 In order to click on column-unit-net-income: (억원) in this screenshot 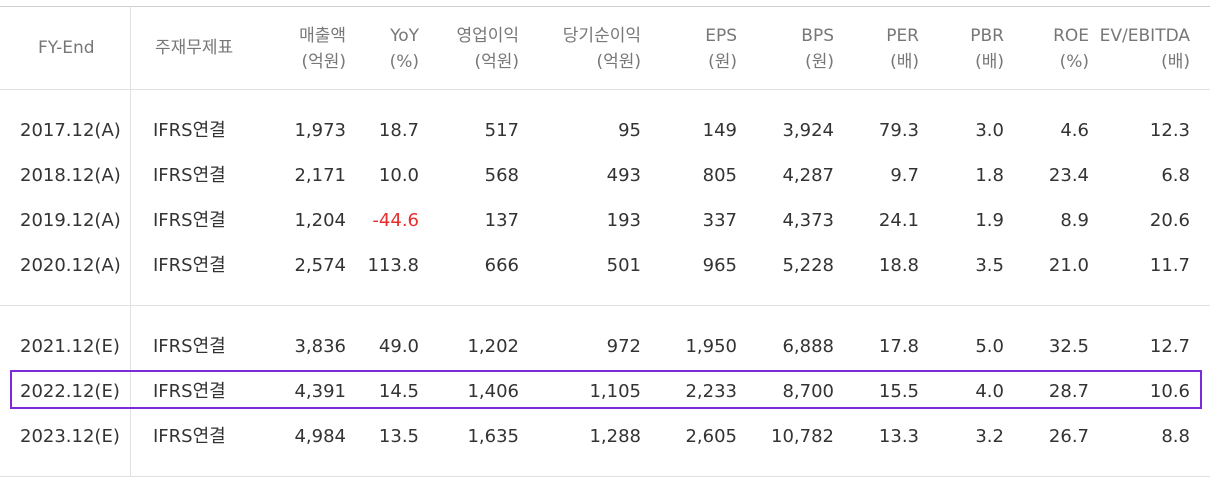, I will do `click(618, 62)`.